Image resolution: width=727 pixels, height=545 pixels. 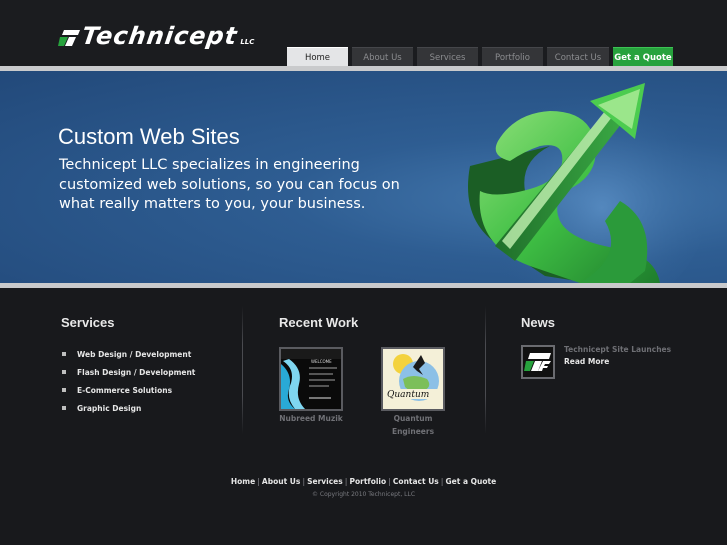 What do you see at coordinates (124, 390) in the screenshot?
I see `service-ecommerce: E-Commerce Solutions` at bounding box center [124, 390].